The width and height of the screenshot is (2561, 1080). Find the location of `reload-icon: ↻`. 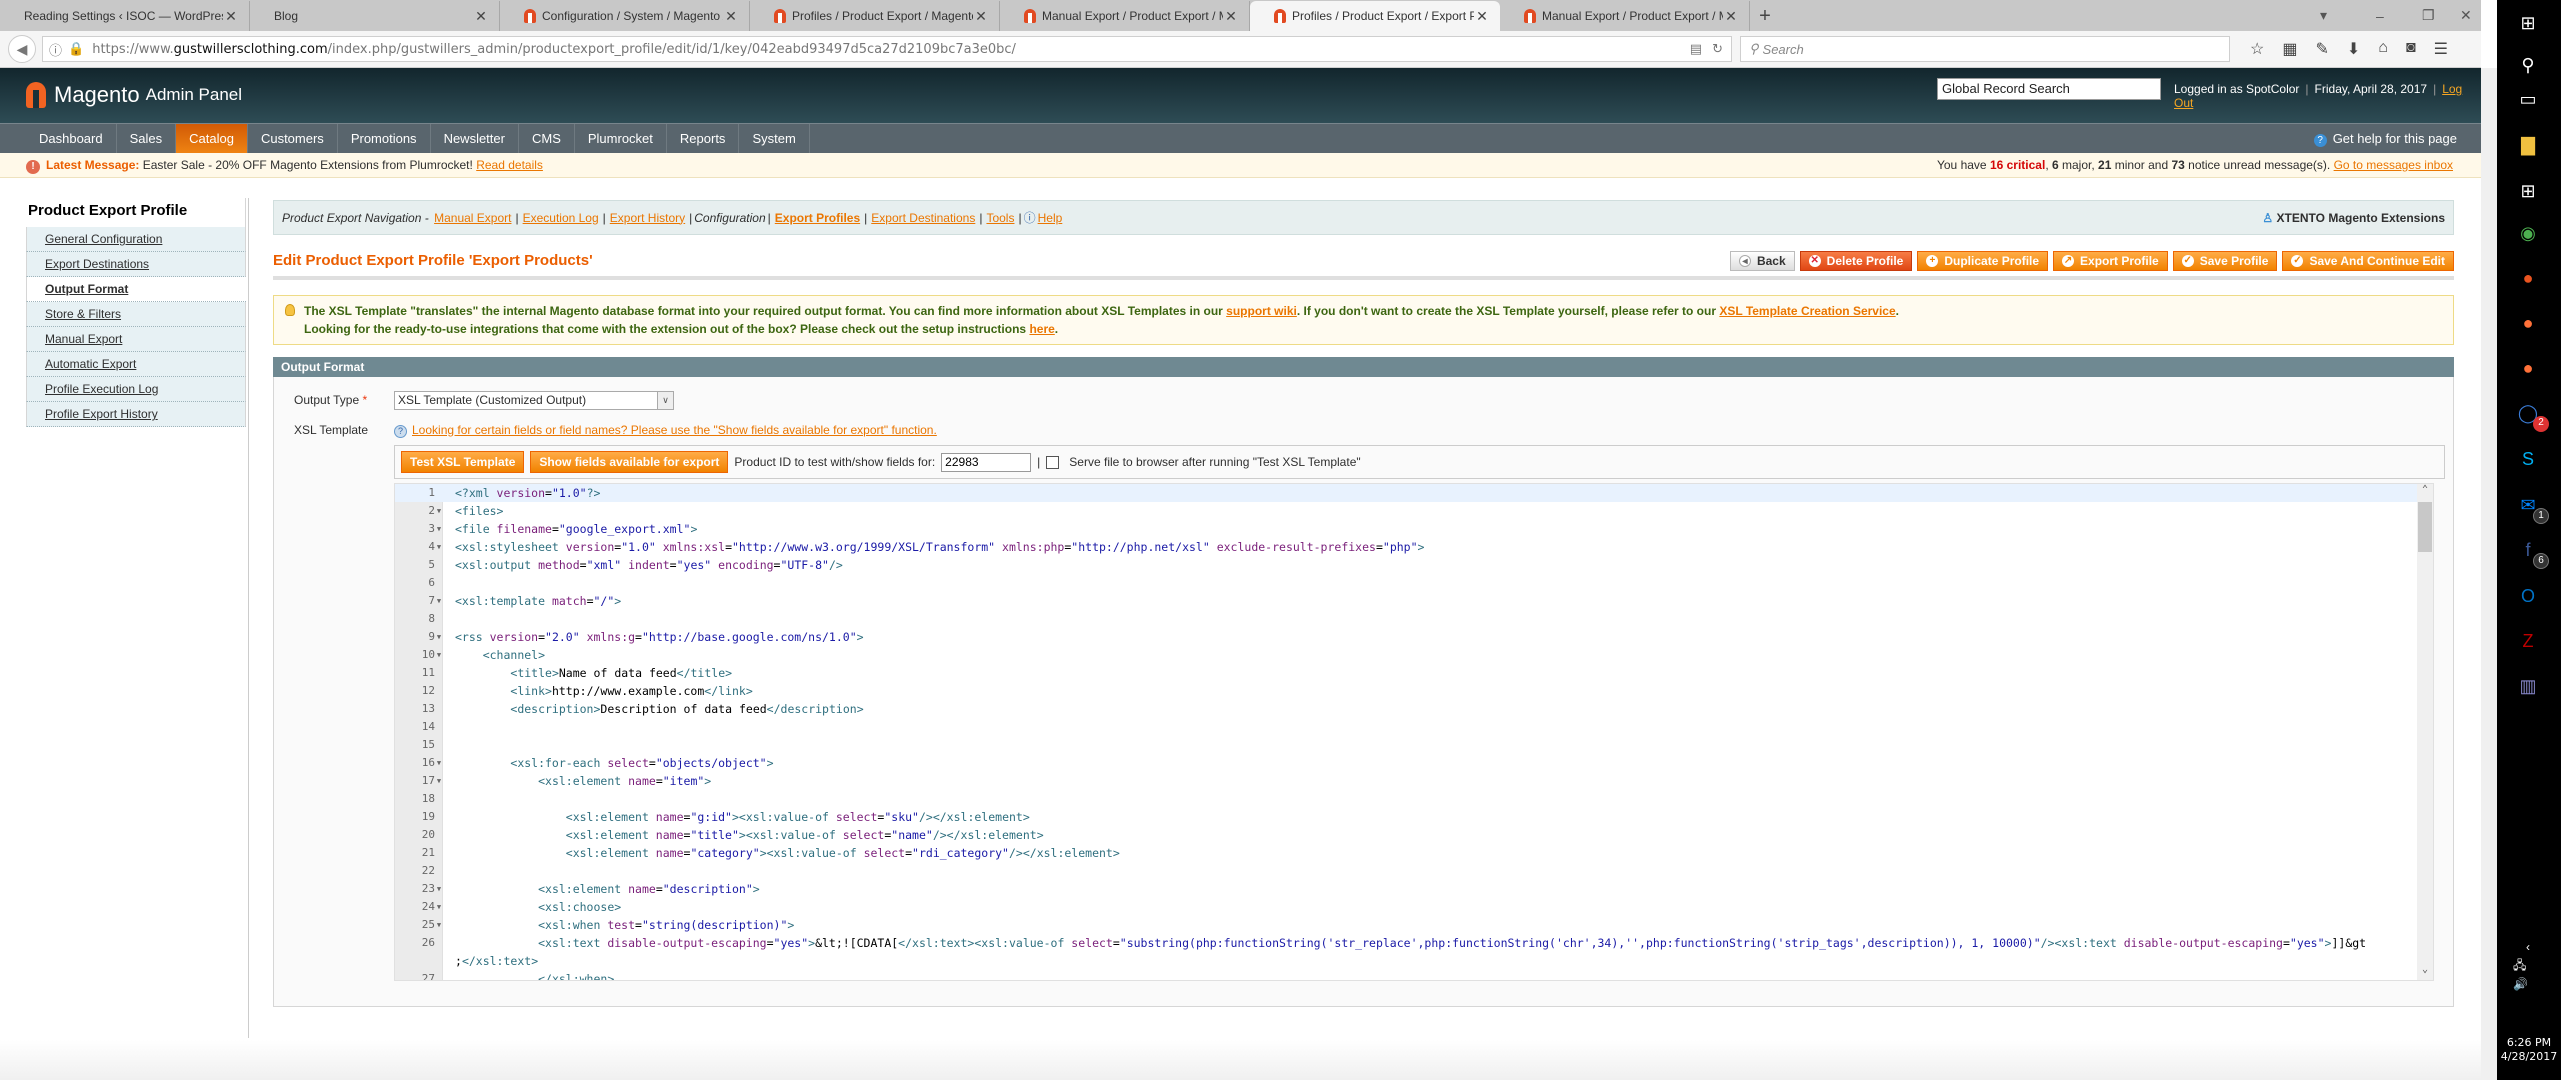

reload-icon: ↻ is located at coordinates (1717, 49).